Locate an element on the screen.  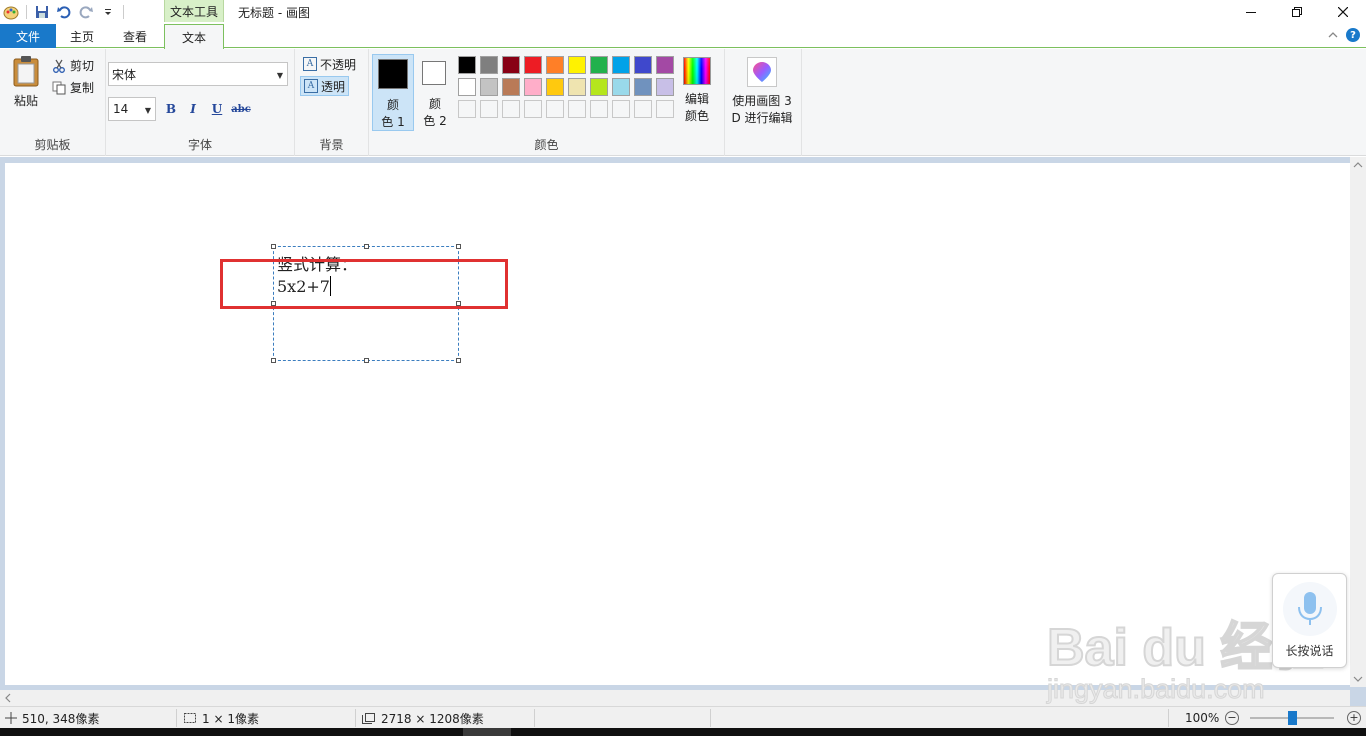
scroll-left-icon is located at coordinates (8, 698).